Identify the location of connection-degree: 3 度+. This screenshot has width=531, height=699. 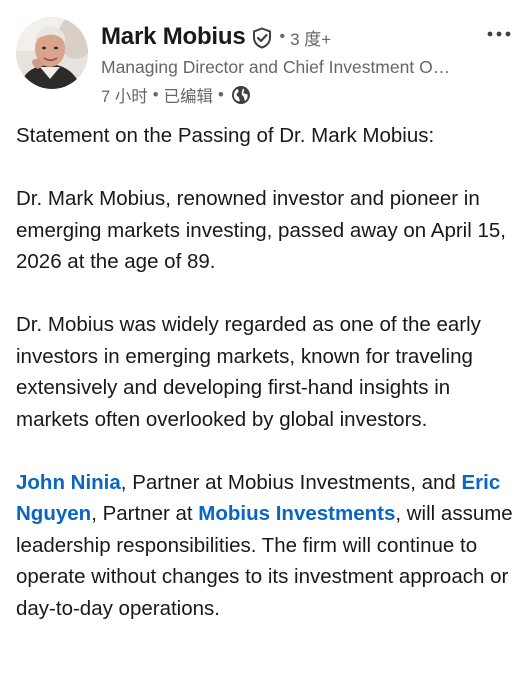
(311, 39).